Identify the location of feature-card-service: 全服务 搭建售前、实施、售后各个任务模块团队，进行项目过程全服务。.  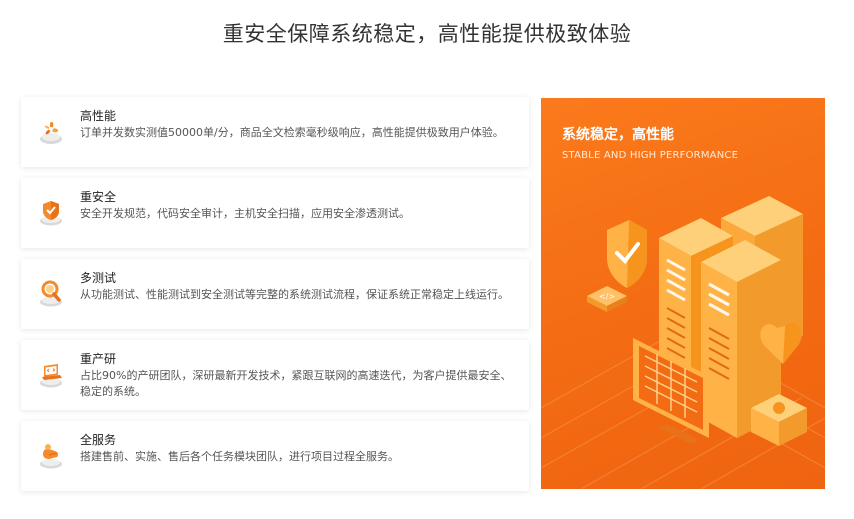
(275, 456).